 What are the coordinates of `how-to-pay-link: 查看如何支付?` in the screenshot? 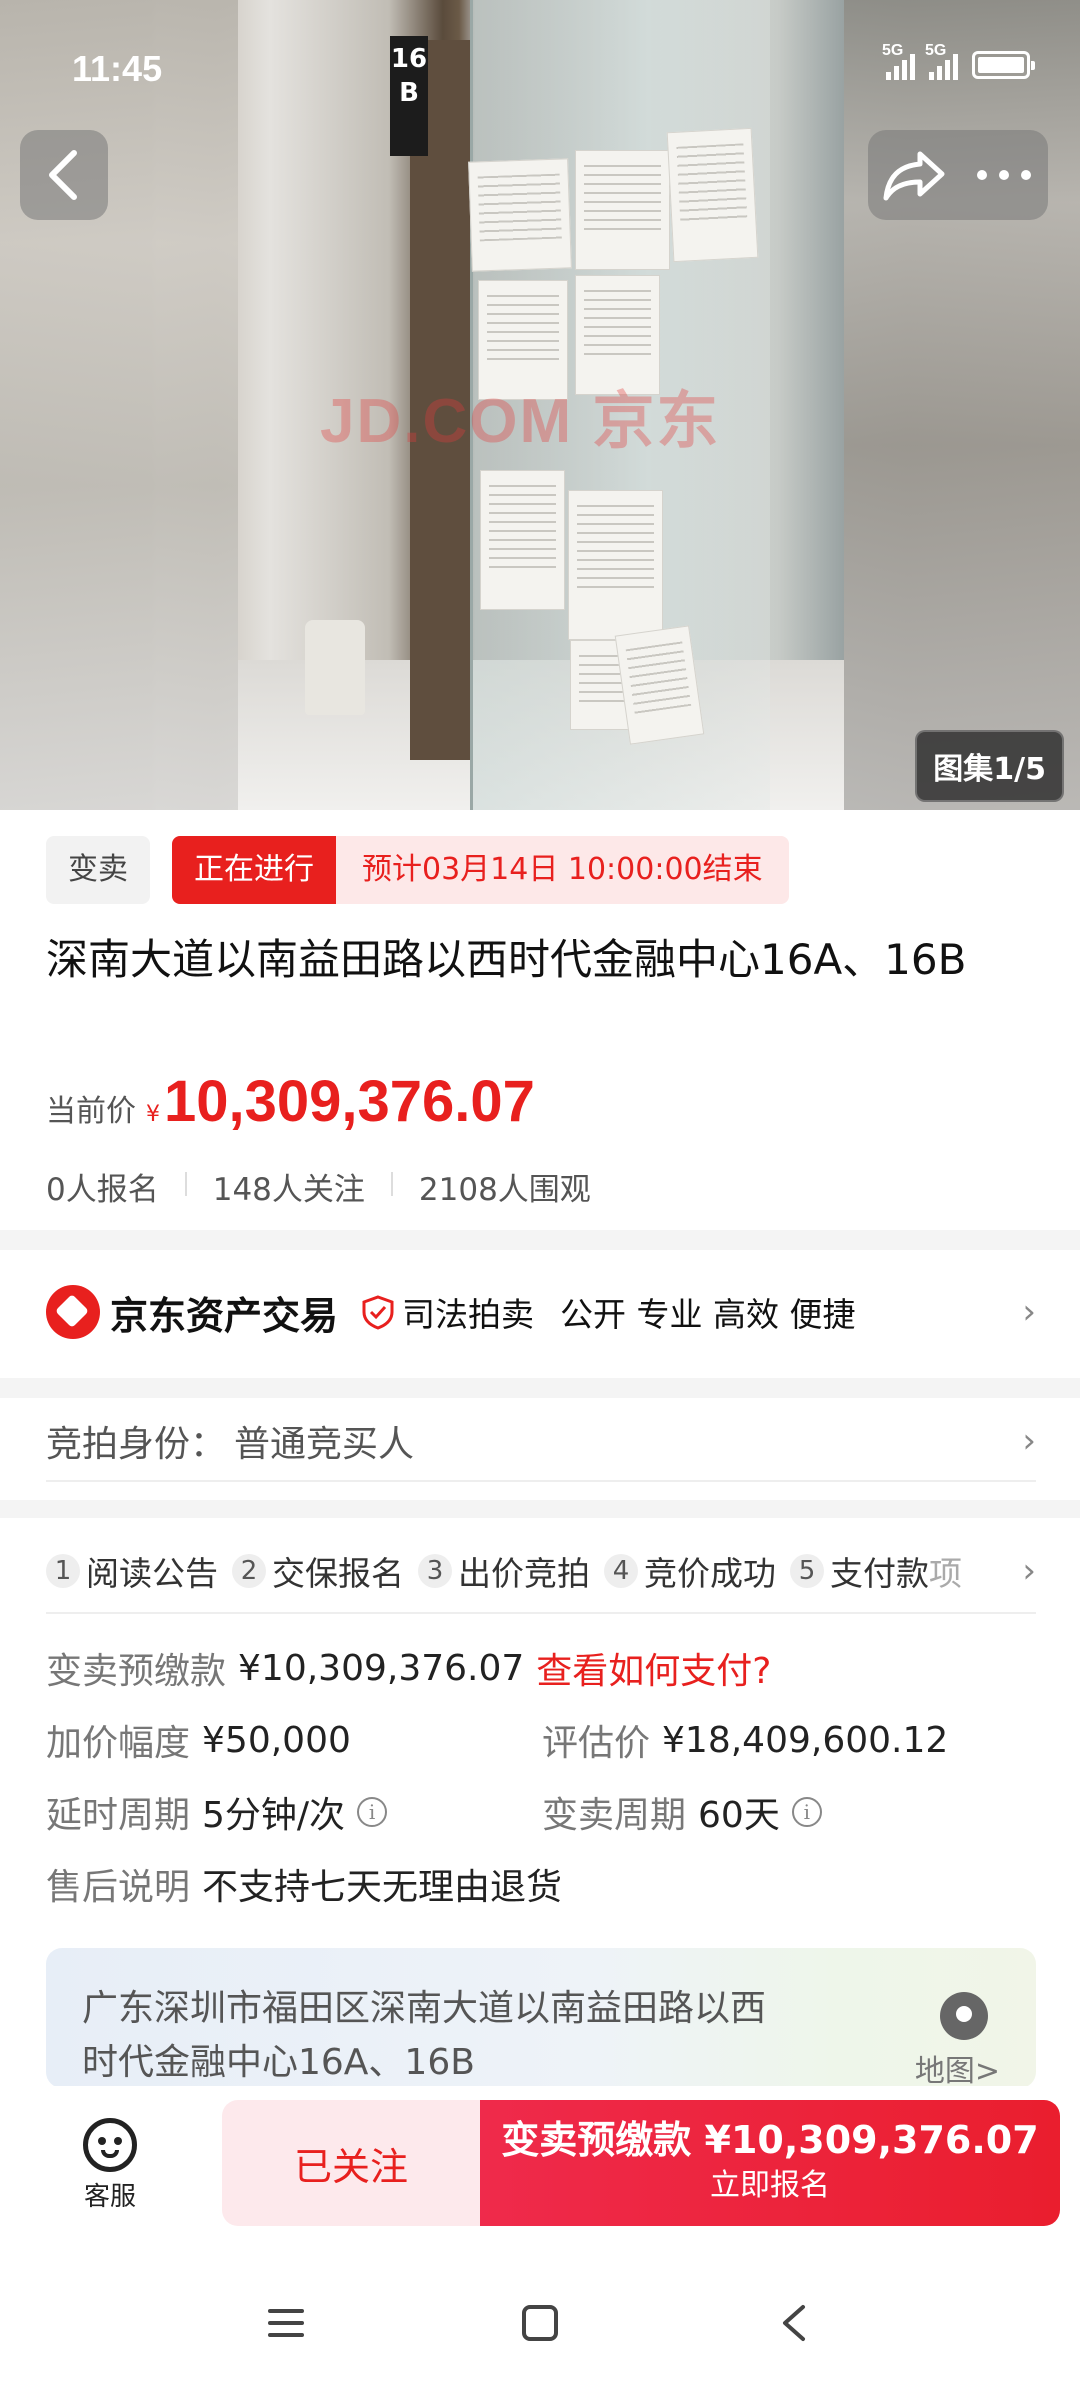 It's located at (653, 1668).